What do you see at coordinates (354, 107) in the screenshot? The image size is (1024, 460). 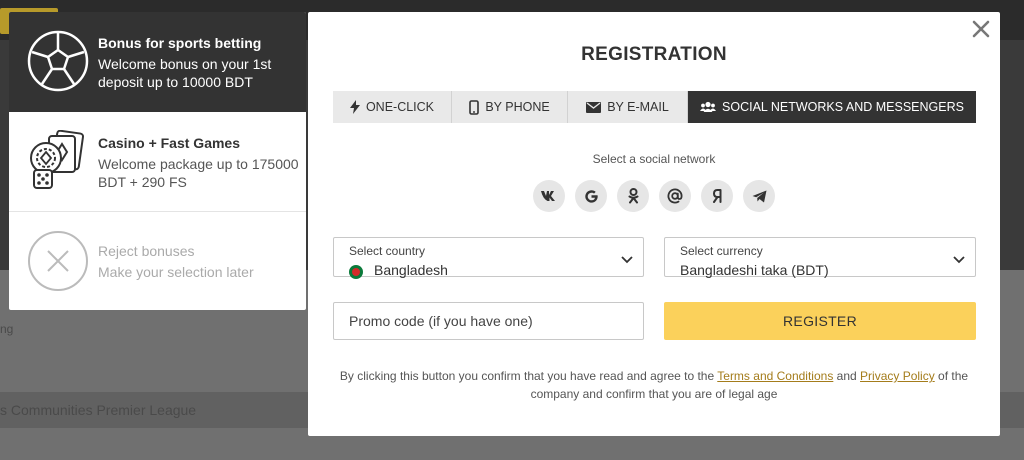 I see `lightning-icon` at bounding box center [354, 107].